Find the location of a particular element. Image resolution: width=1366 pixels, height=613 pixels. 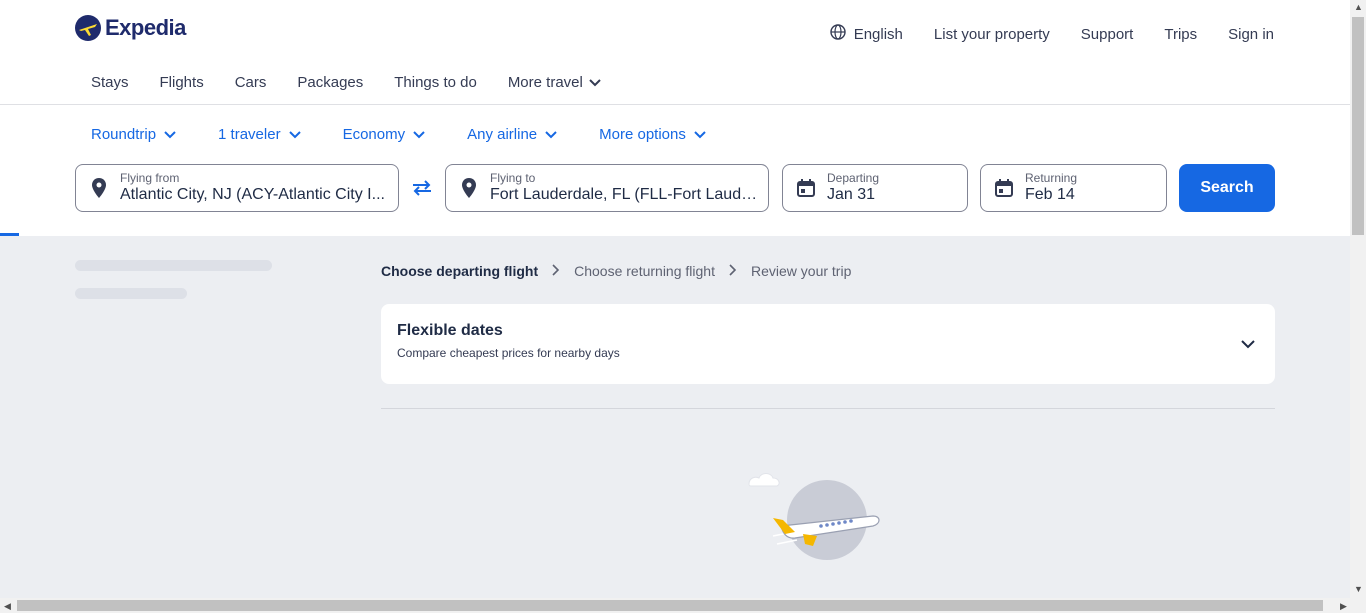

returning-value: Feb 14 is located at coordinates (1050, 194).